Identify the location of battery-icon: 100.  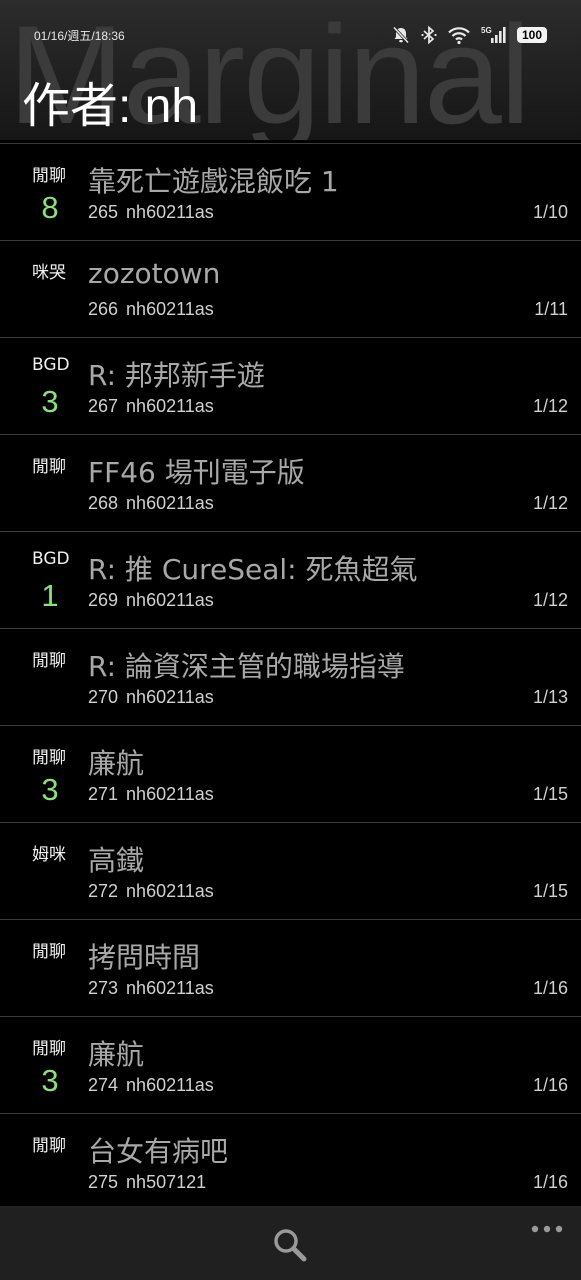
(532, 35).